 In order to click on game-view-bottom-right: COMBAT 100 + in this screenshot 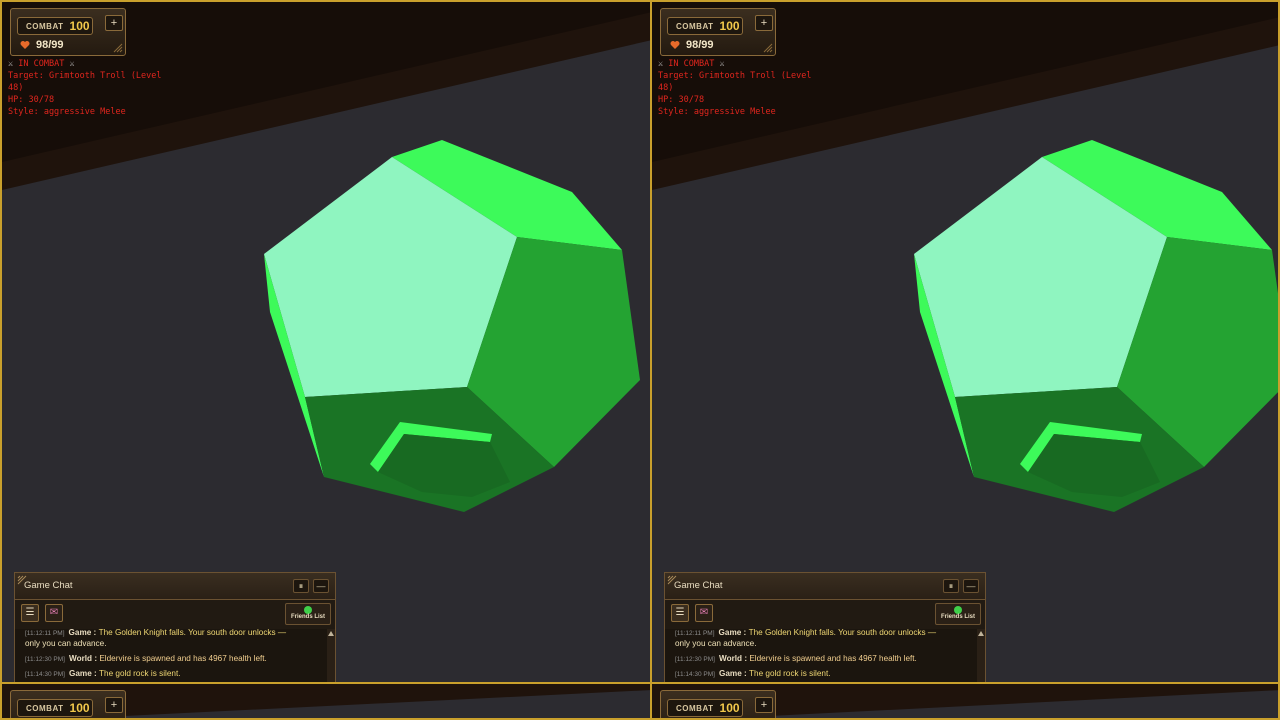, I will do `click(965, 701)`.